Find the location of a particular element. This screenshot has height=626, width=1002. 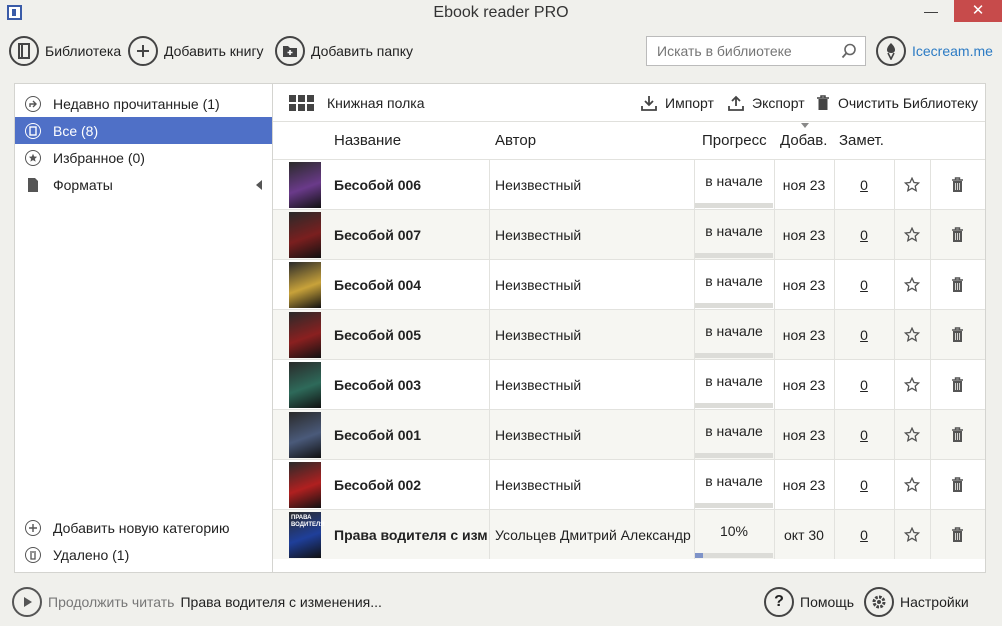

bookshelf-view-button: Книжная полка is located at coordinates (357, 103).